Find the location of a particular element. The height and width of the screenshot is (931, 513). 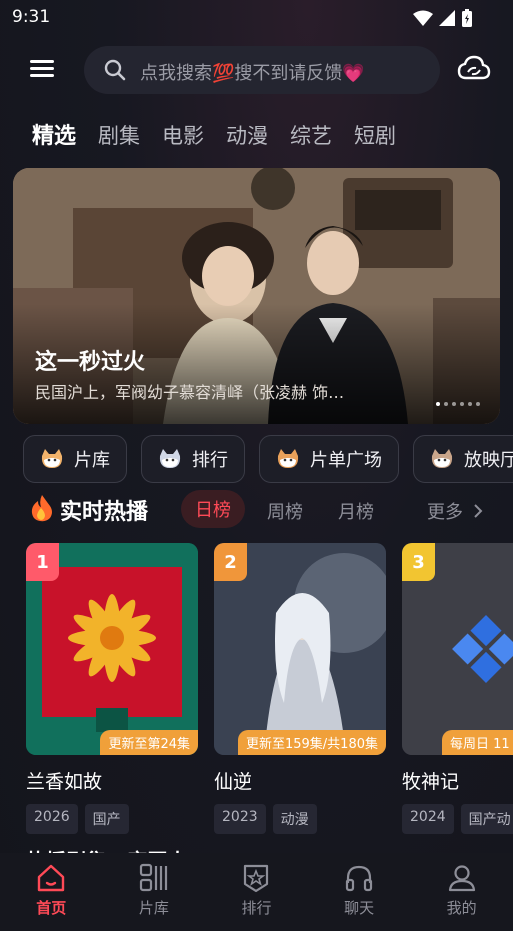

tab-short-drama: 短剧 is located at coordinates (375, 135).